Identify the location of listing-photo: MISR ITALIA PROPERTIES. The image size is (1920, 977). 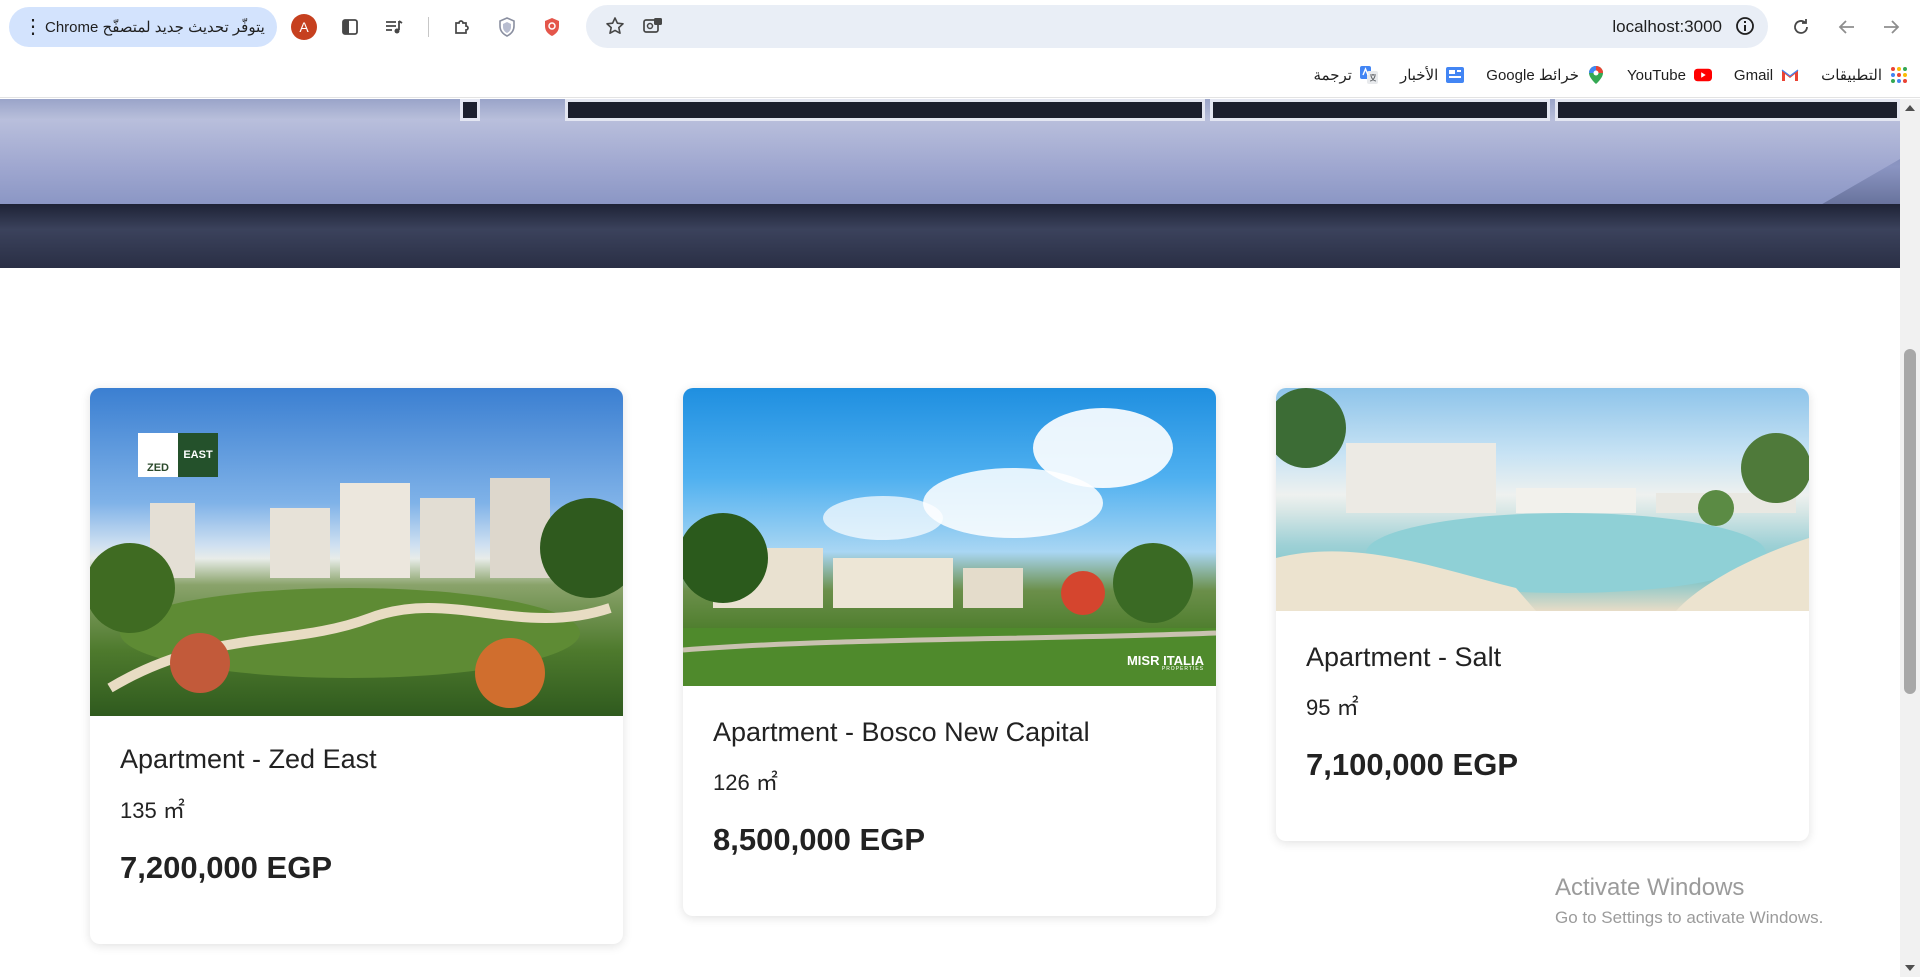
(949, 537).